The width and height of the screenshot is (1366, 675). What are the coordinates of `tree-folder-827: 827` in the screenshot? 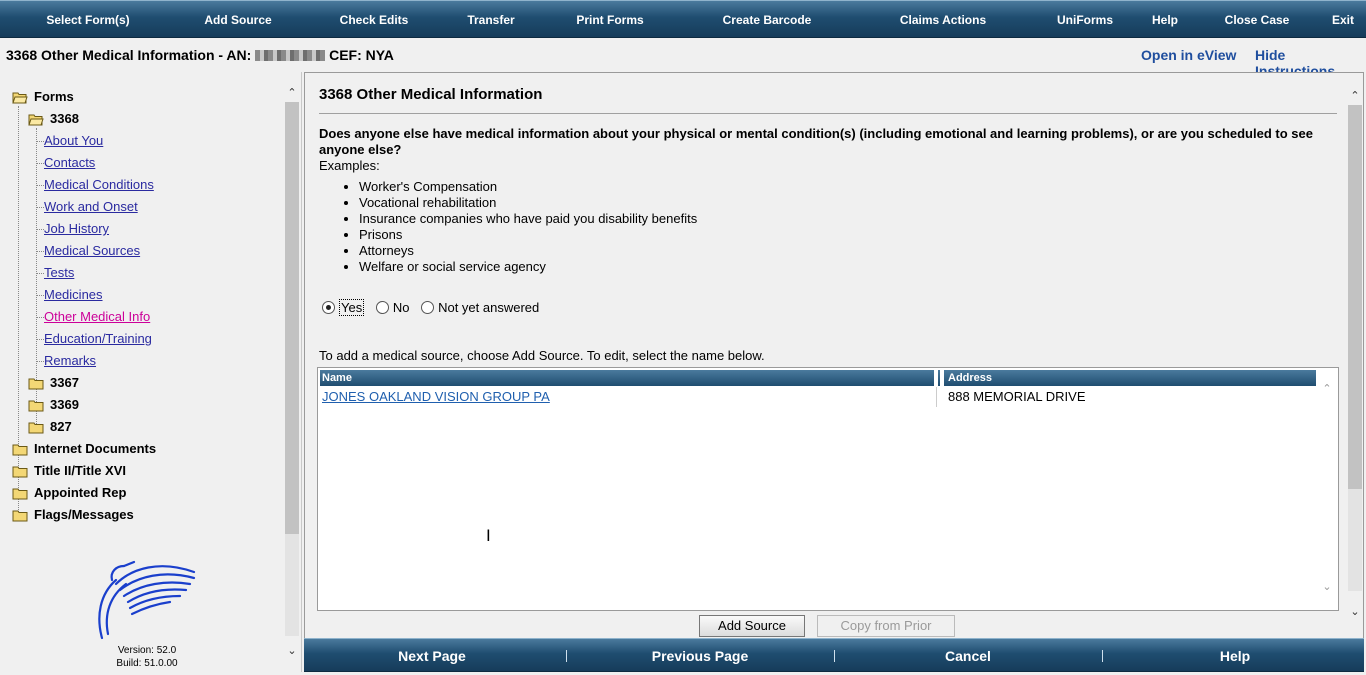 It's located at (50, 427).